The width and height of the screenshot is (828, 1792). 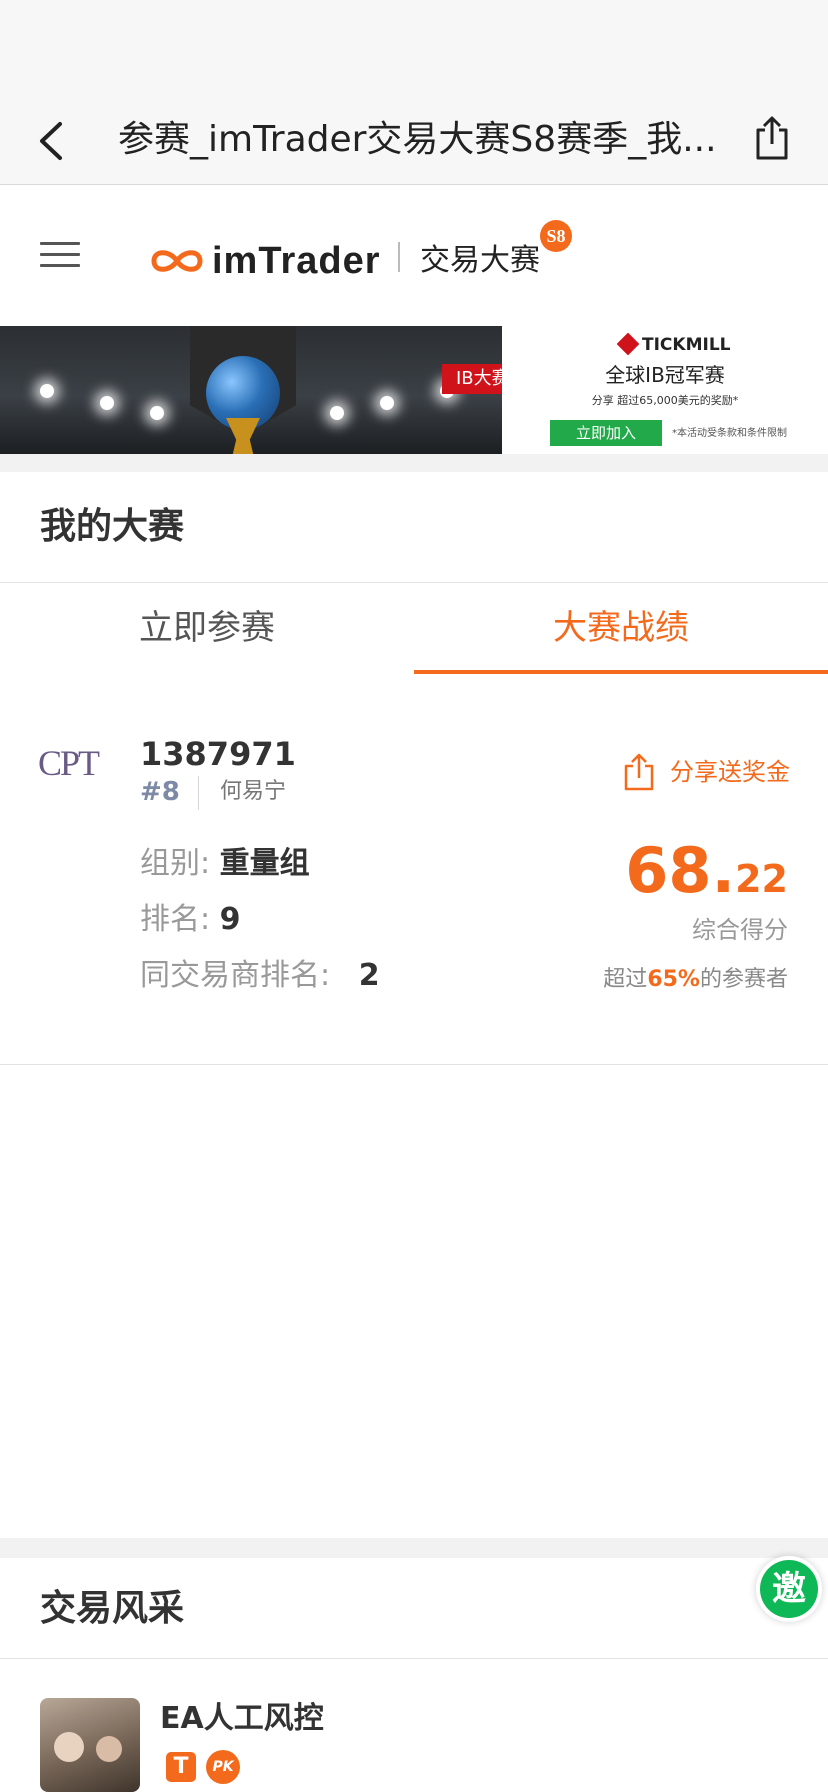 What do you see at coordinates (54, 141) in the screenshot?
I see `back-chevron-icon` at bounding box center [54, 141].